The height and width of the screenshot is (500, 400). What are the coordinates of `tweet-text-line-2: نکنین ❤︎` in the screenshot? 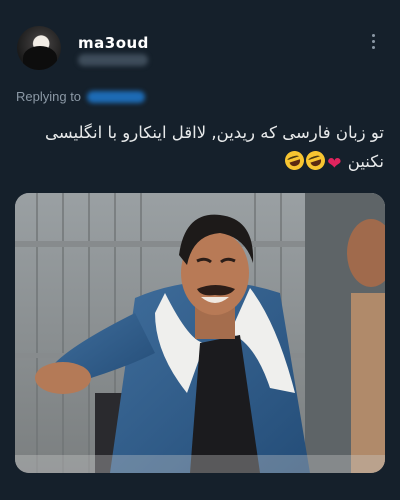 It's located at (201, 163).